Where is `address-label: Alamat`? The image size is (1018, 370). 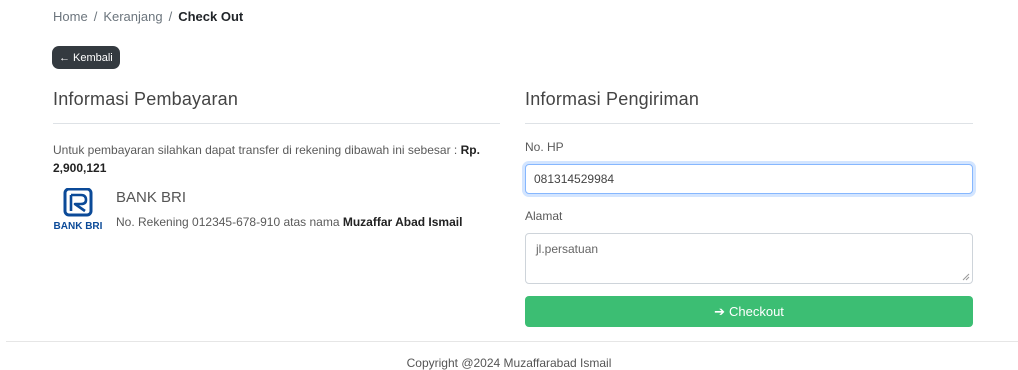 address-label: Alamat is located at coordinates (544, 216).